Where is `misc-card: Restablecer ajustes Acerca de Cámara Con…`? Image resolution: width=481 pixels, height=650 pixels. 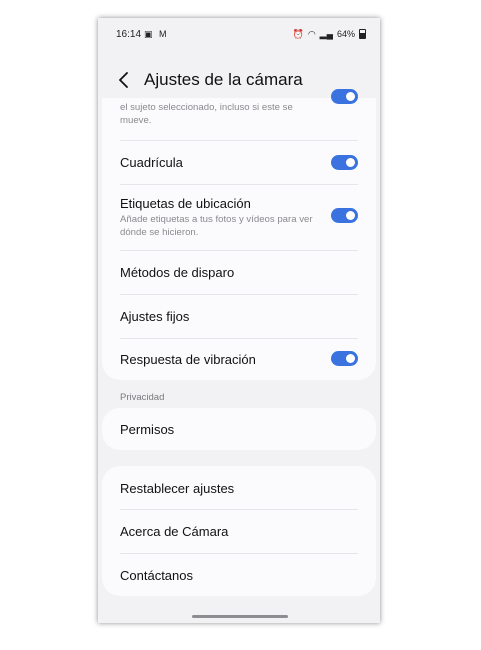
misc-card: Restablecer ajustes Acerca de Cámara Con… is located at coordinates (239, 531).